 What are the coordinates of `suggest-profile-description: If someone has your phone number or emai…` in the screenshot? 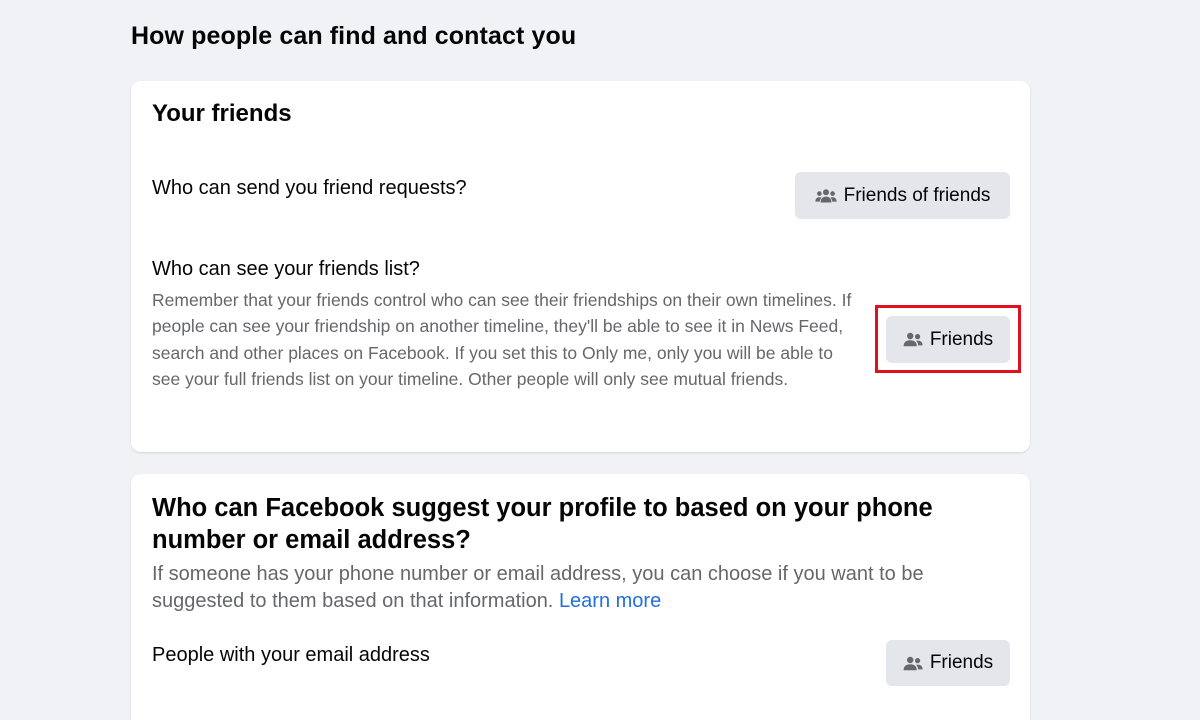 It's located at (577, 588).